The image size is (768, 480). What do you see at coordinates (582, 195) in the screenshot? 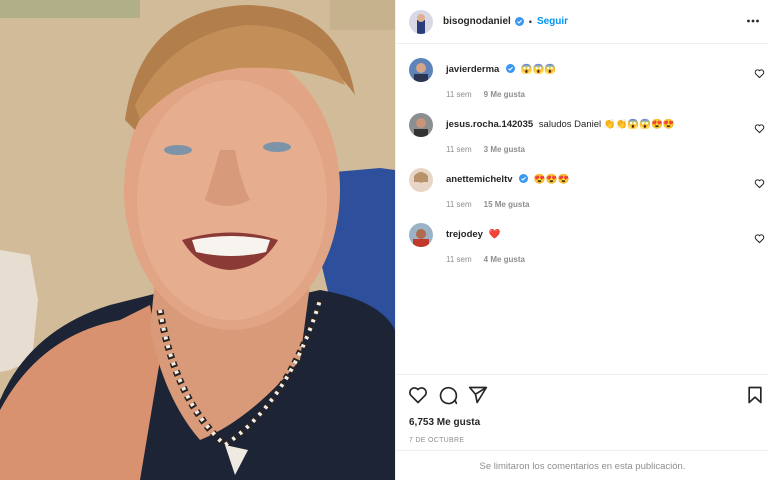
I see `comment-item: anettemicheltv 😍😍😍 11 sem 15 Me gusta` at bounding box center [582, 195].